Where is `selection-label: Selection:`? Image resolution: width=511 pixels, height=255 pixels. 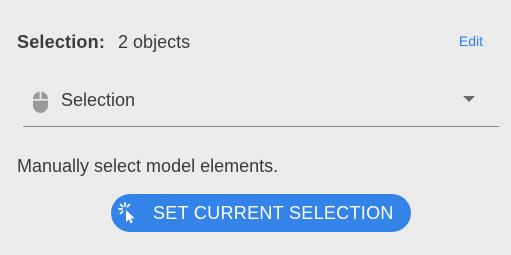
selection-label: Selection: is located at coordinates (61, 41).